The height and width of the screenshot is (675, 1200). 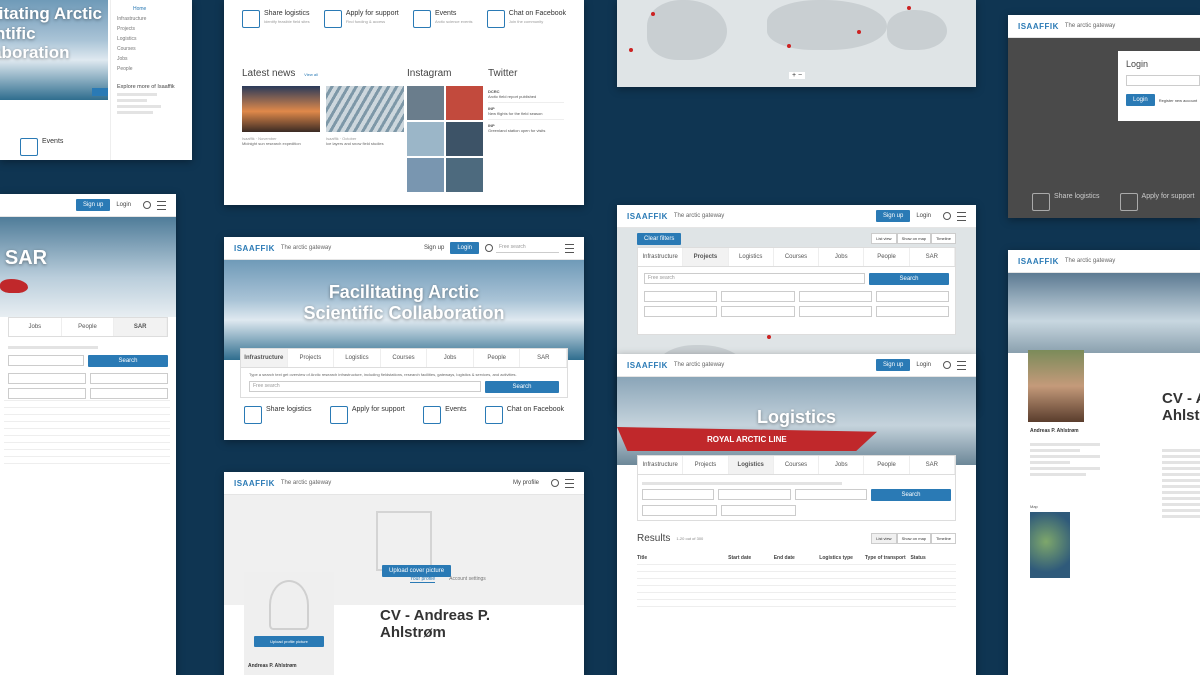 What do you see at coordinates (526, 483) in the screenshot?
I see `my-profile-link: My profile` at bounding box center [526, 483].